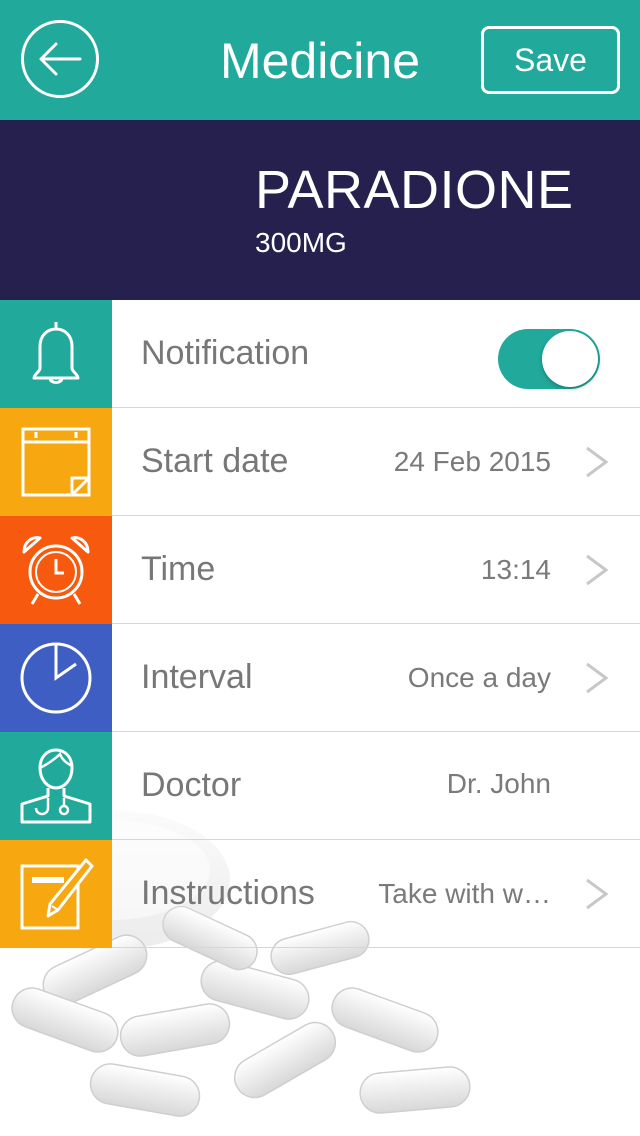  Describe the element at coordinates (301, 242) in the screenshot. I see `medicine-dose: 300MG` at that location.